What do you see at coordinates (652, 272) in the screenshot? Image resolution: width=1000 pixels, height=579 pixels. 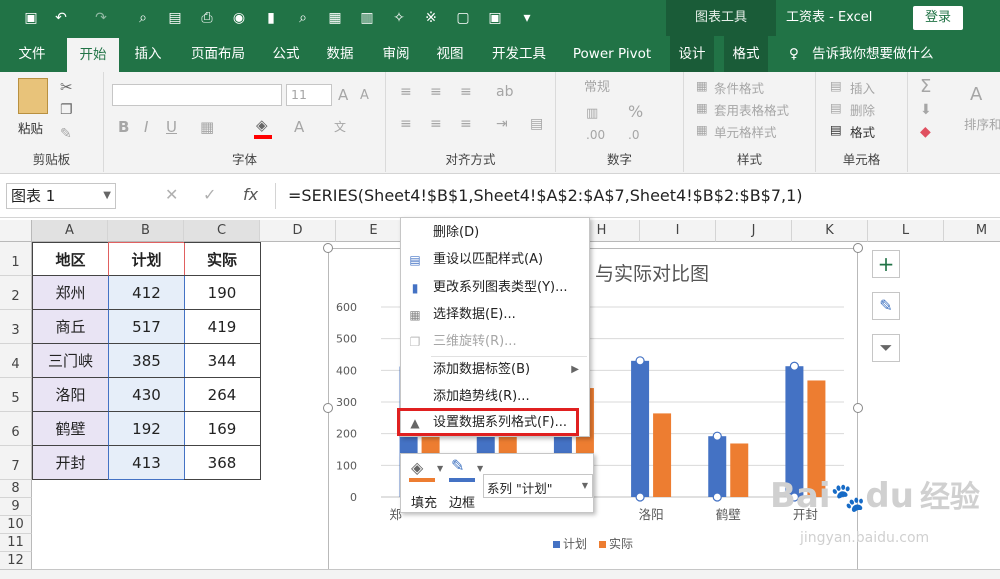 I see `chart-title: 与实际对比图` at bounding box center [652, 272].